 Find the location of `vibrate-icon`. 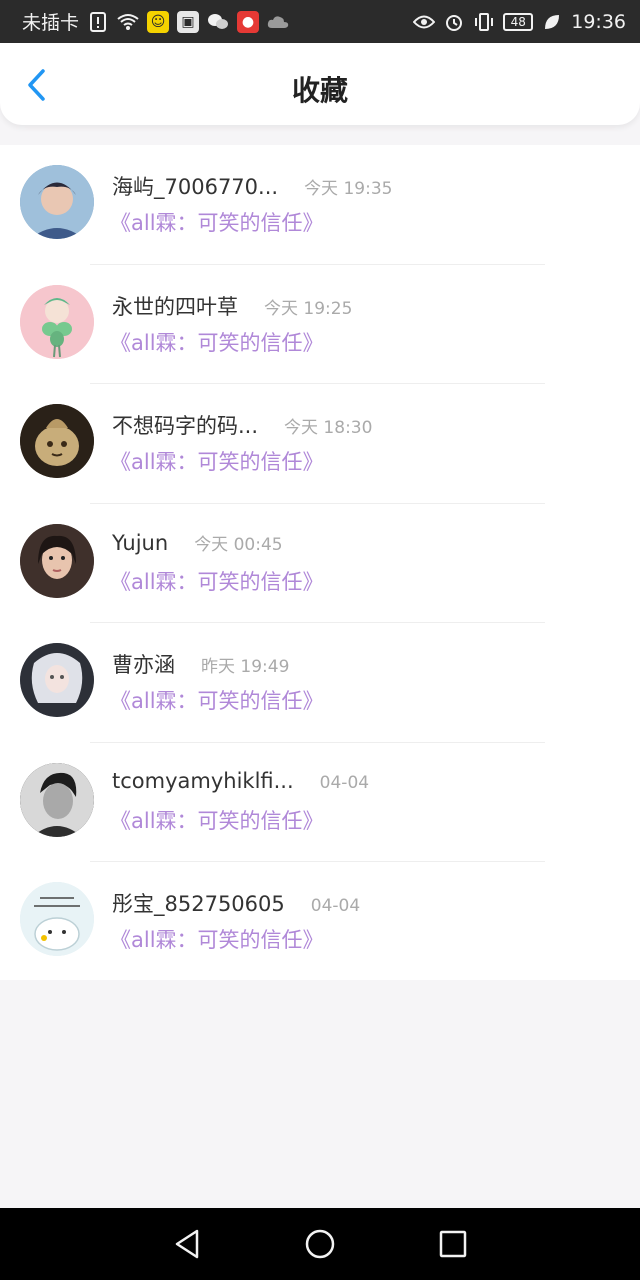

vibrate-icon is located at coordinates (484, 22).